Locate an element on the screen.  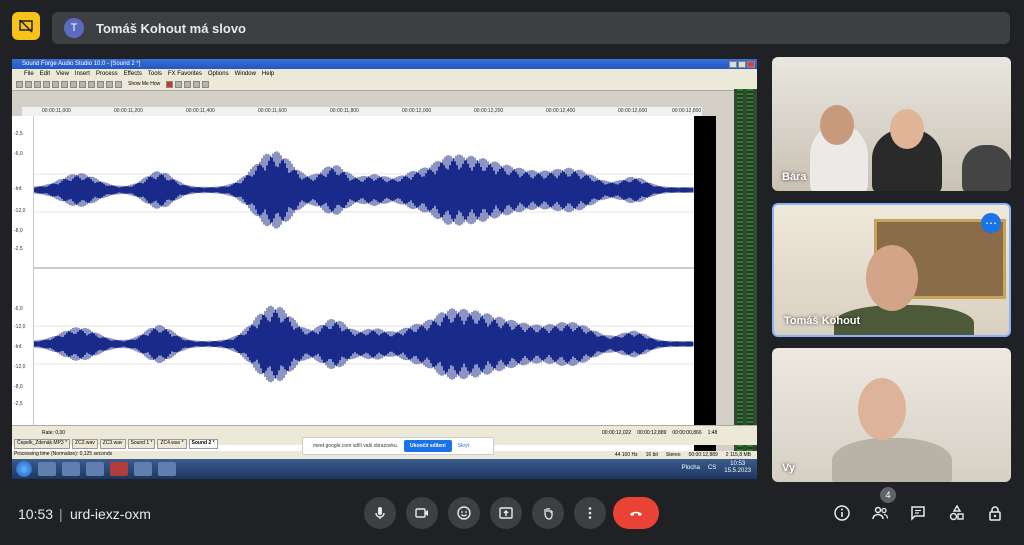
menu-view: View is located at coordinates (62, 74).